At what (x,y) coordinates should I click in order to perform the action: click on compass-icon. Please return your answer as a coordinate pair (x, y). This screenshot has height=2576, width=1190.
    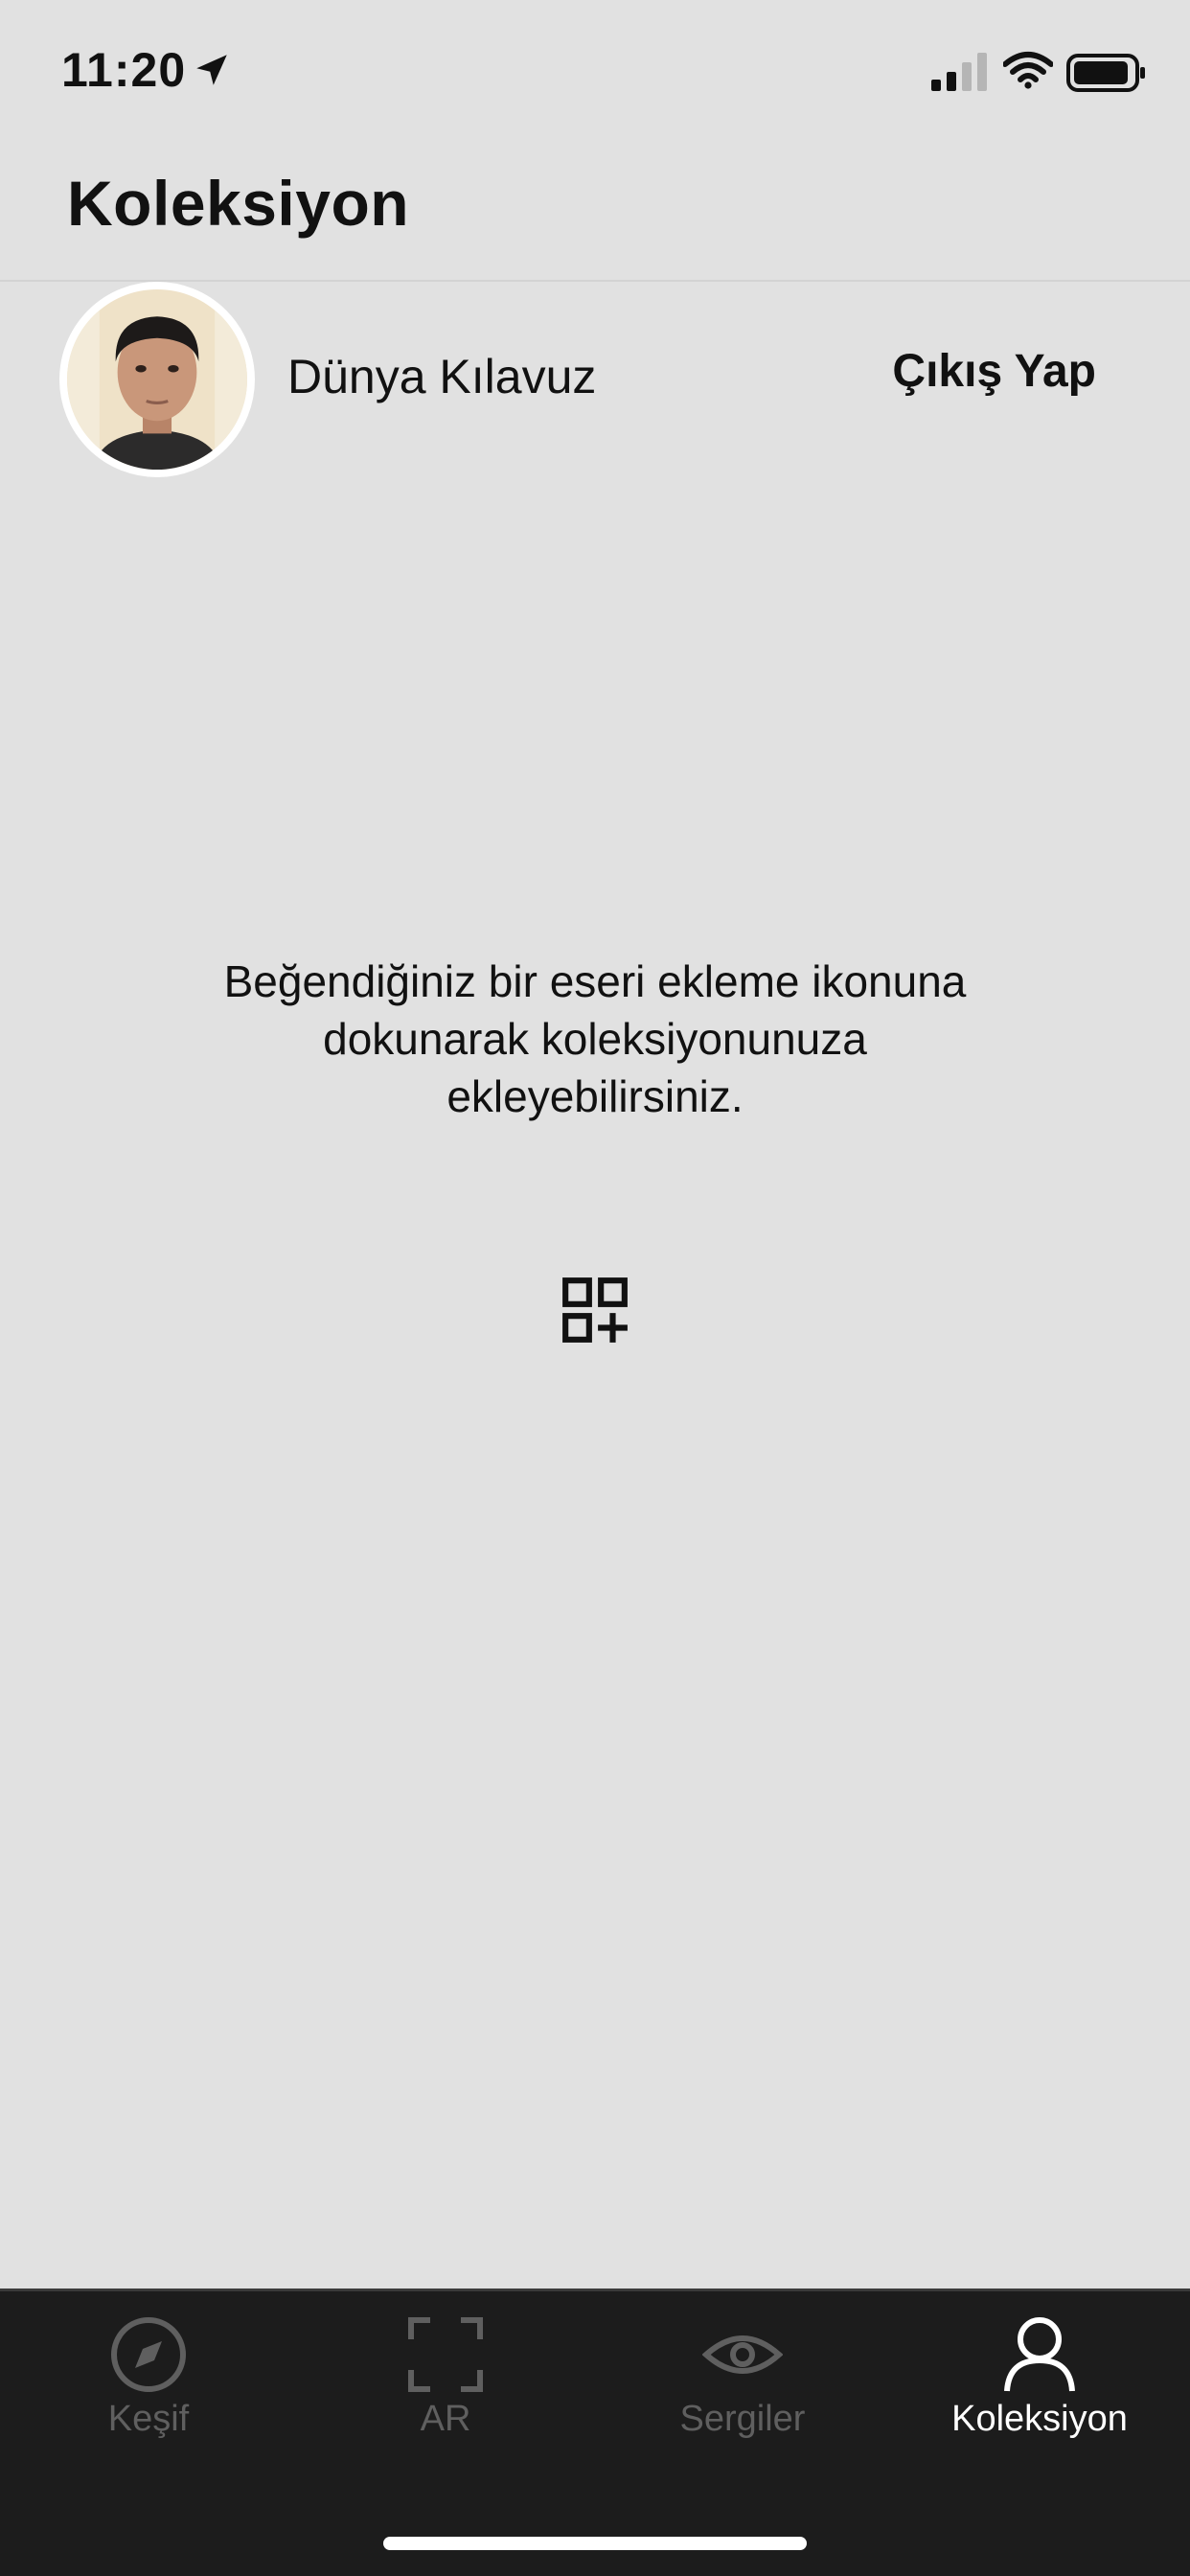
    Looking at the image, I should click on (148, 2354).